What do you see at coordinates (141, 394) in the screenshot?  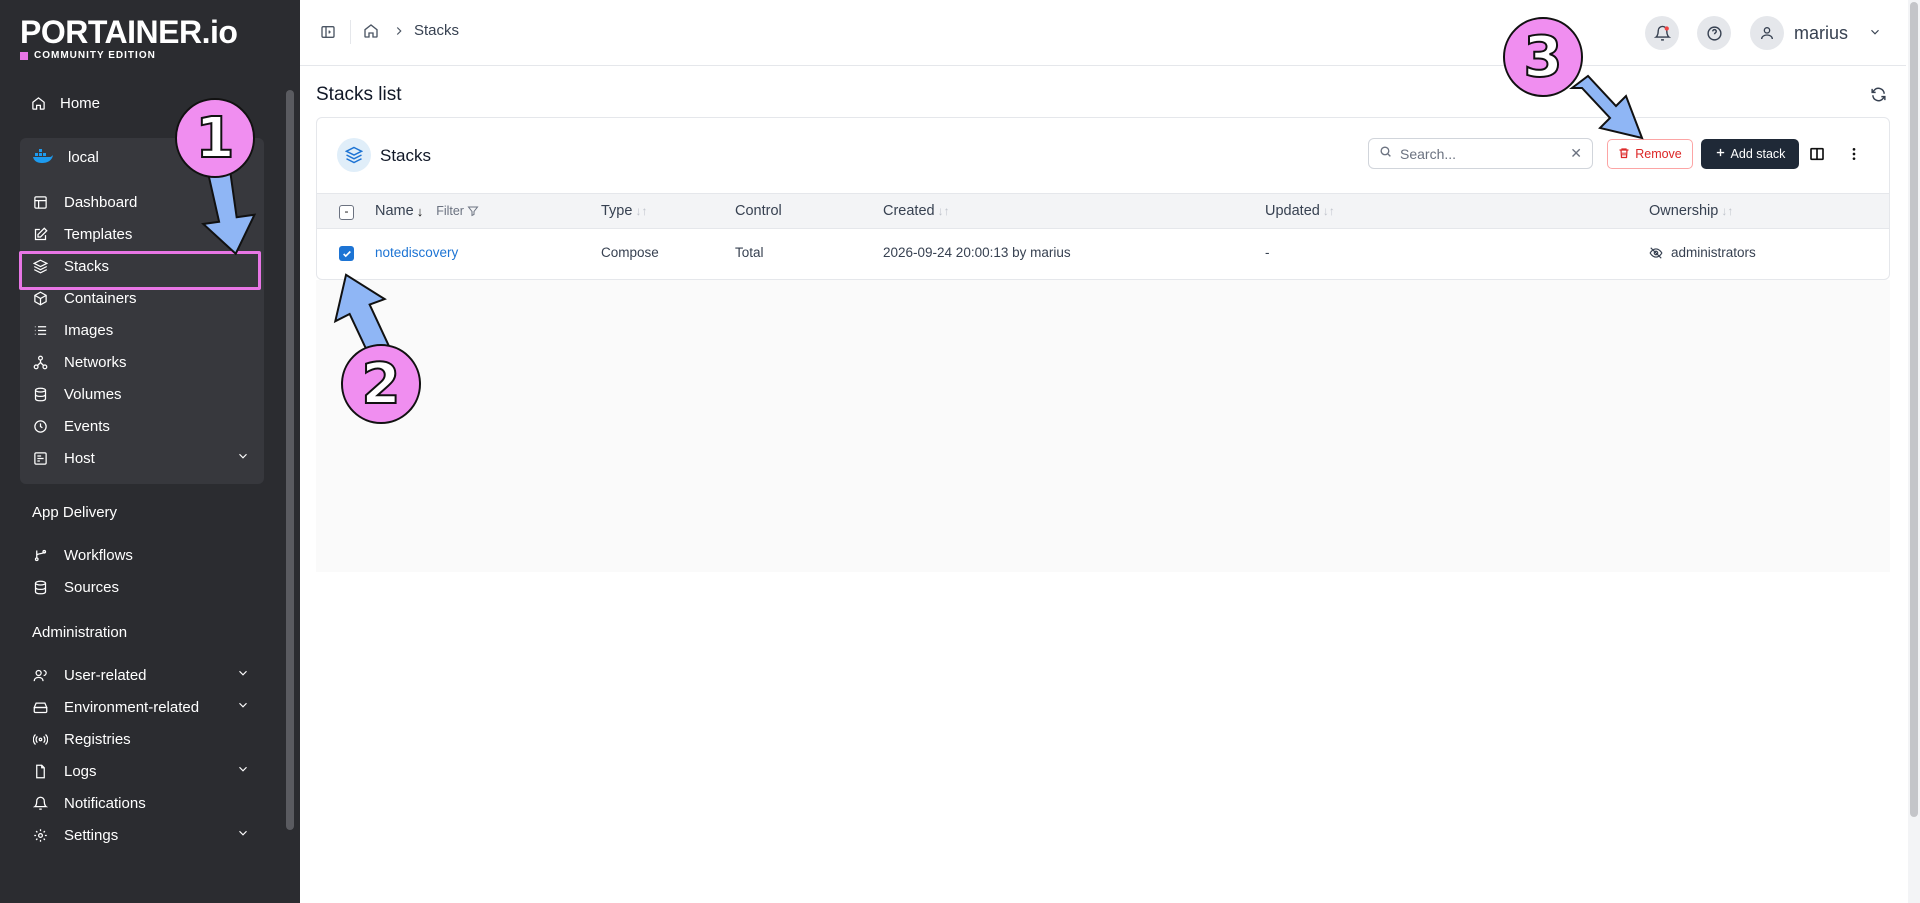 I see `sidebar-item-volumes: Volumes` at bounding box center [141, 394].